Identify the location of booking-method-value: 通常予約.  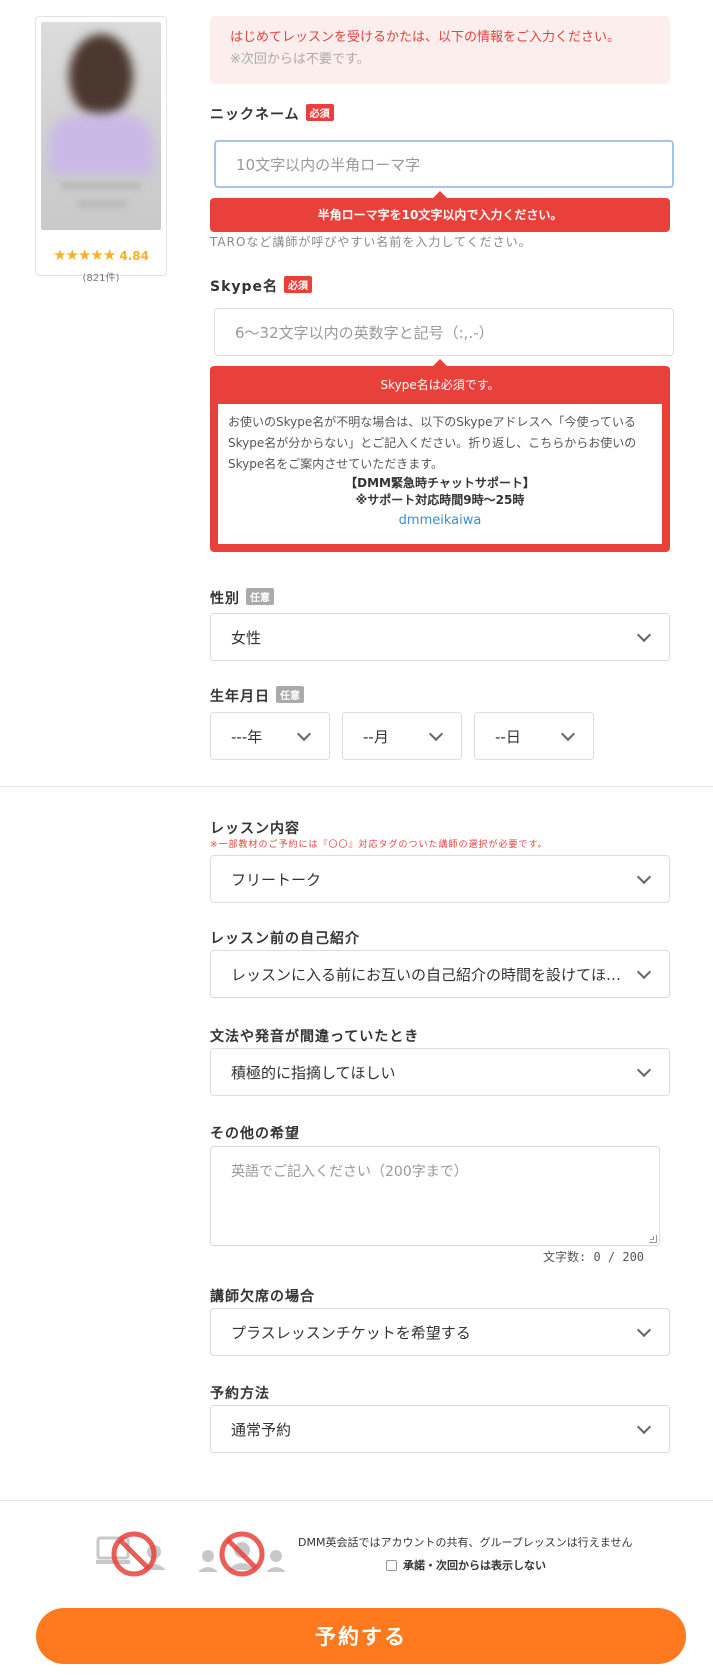
(261, 1429).